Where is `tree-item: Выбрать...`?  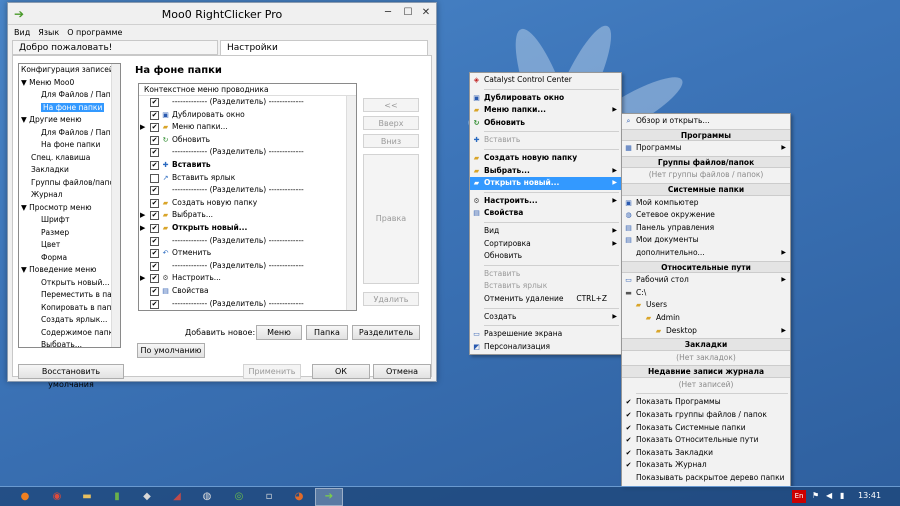 tree-item: Выбрать... is located at coordinates (69, 343).